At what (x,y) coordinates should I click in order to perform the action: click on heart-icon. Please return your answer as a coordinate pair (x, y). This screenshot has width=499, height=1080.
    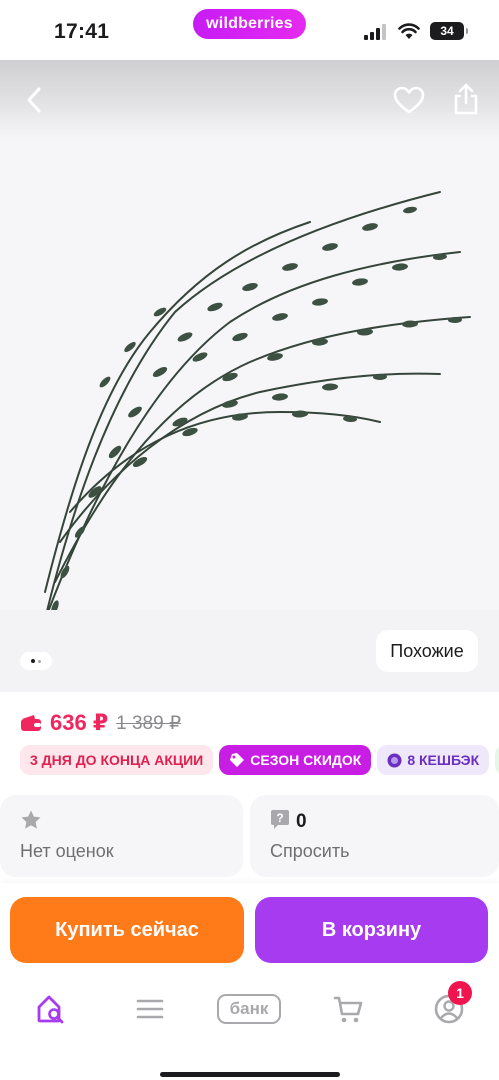
    Looking at the image, I should click on (409, 100).